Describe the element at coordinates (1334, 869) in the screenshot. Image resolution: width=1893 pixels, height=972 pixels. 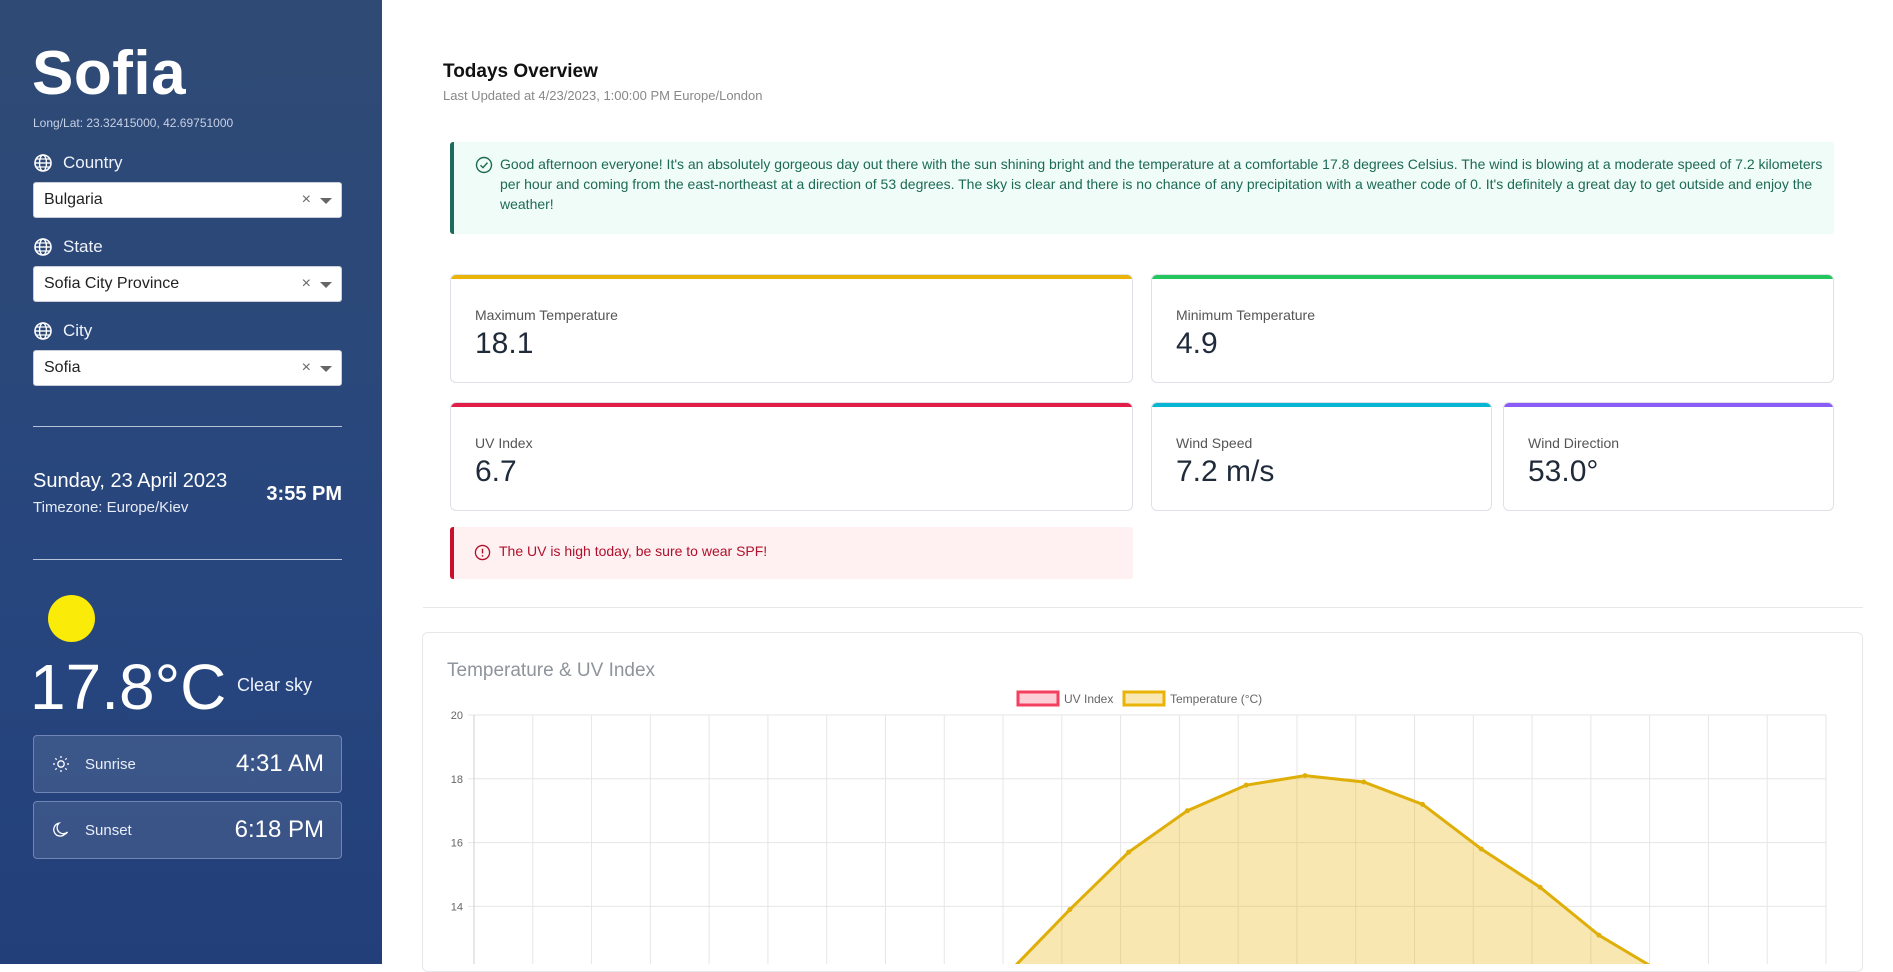
I see `temperature-area` at that location.